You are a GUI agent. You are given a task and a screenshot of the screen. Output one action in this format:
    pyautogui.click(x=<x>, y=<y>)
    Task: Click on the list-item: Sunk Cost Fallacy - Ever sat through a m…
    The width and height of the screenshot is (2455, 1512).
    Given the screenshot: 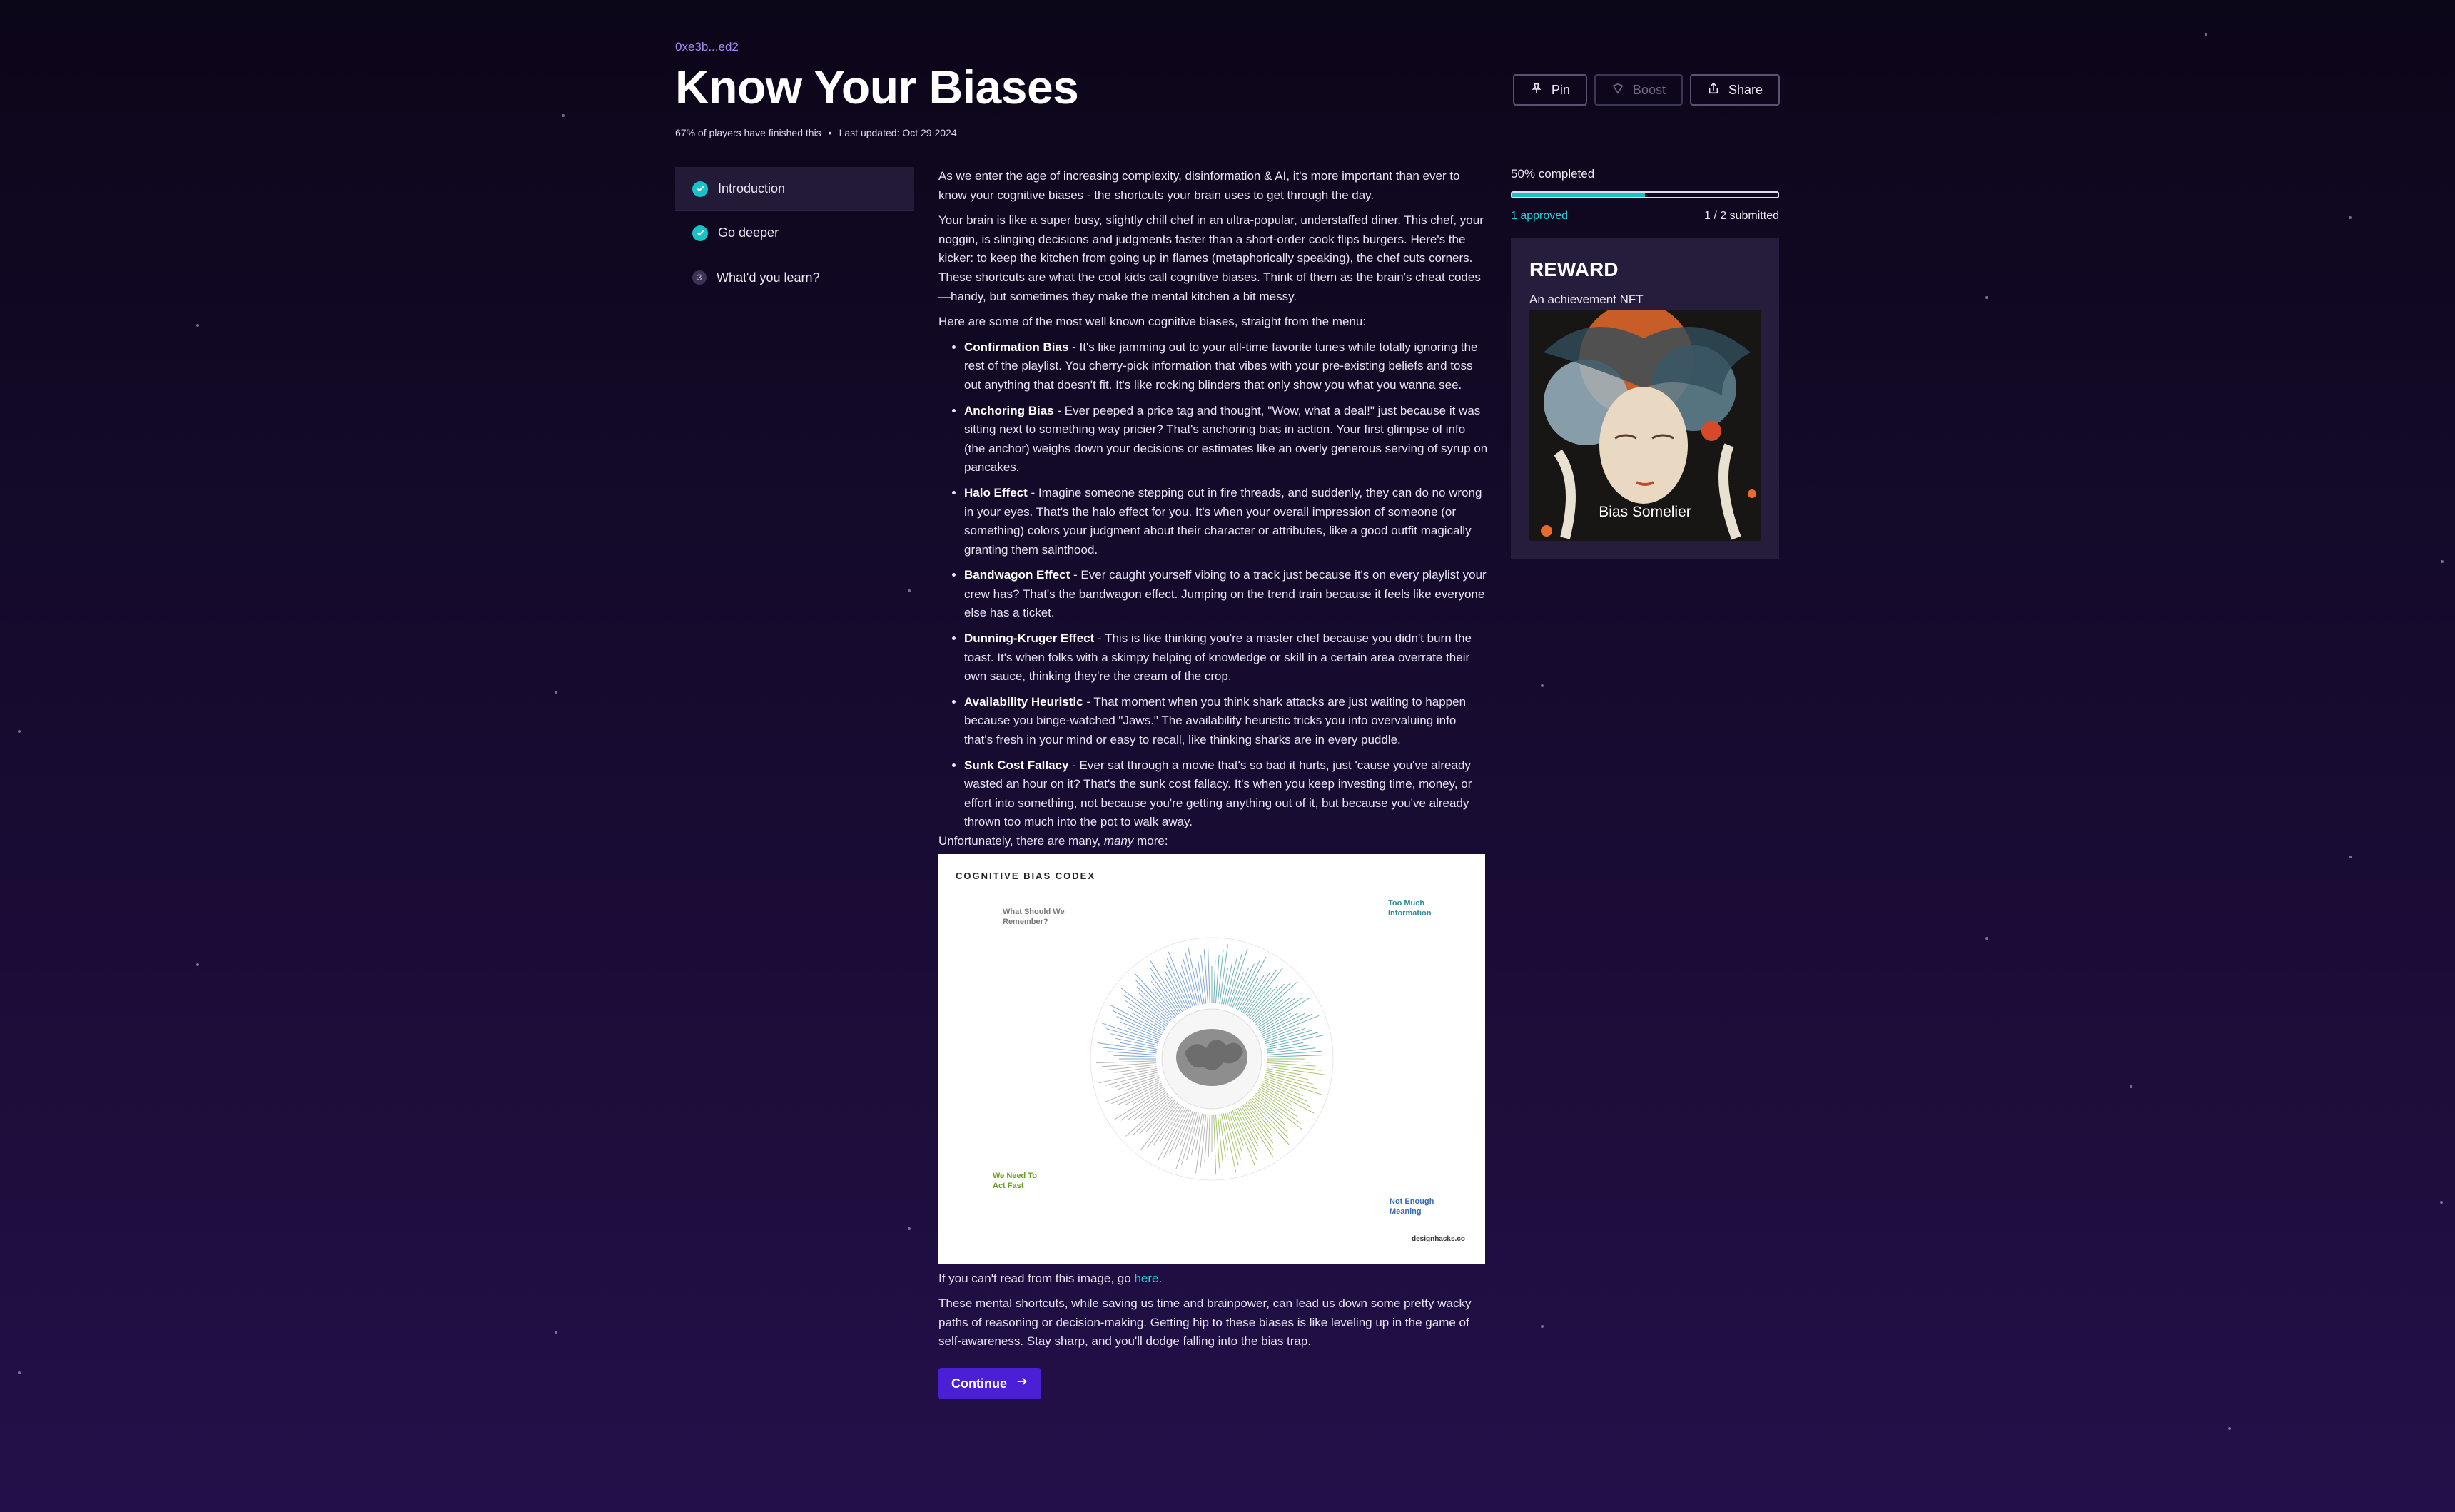 What is the action you would take?
    pyautogui.click(x=1226, y=794)
    